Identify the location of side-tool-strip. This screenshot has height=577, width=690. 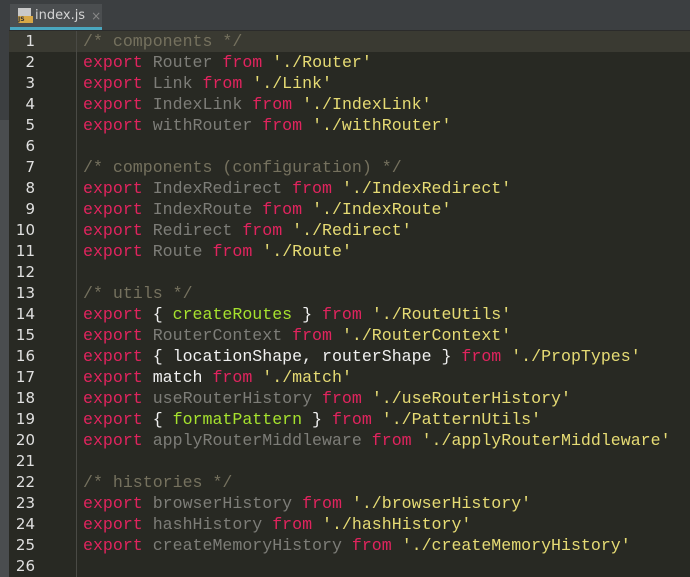
(4, 288).